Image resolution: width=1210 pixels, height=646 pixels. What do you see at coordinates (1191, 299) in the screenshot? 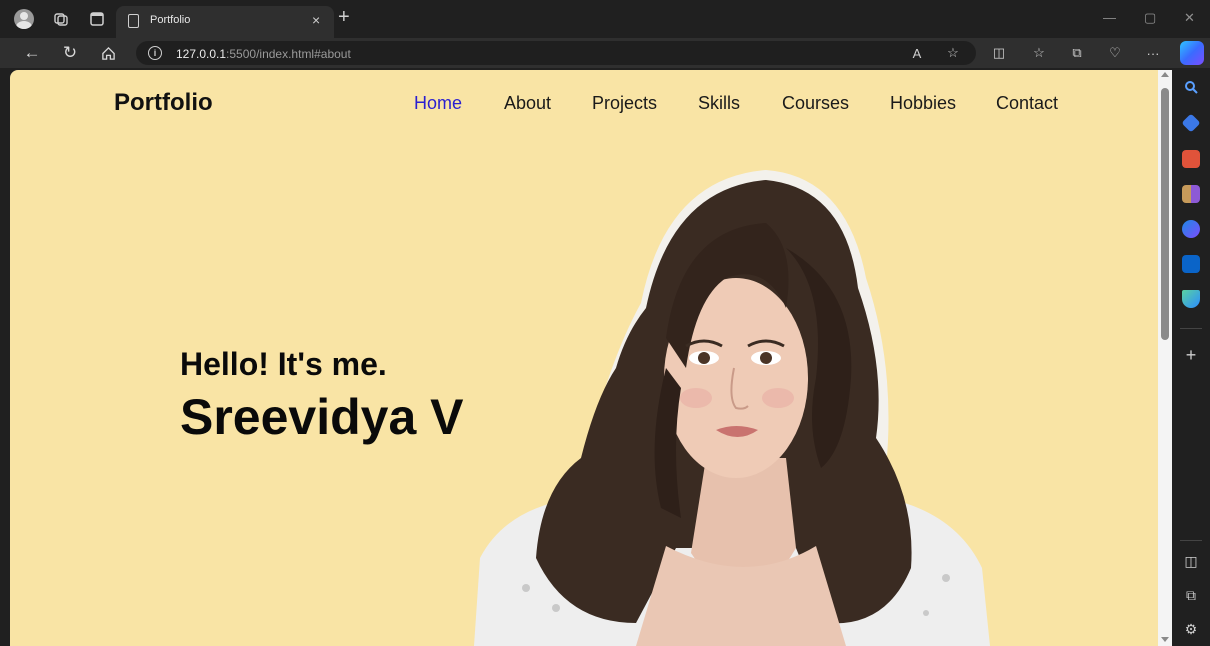
I see `drop-icon` at bounding box center [1191, 299].